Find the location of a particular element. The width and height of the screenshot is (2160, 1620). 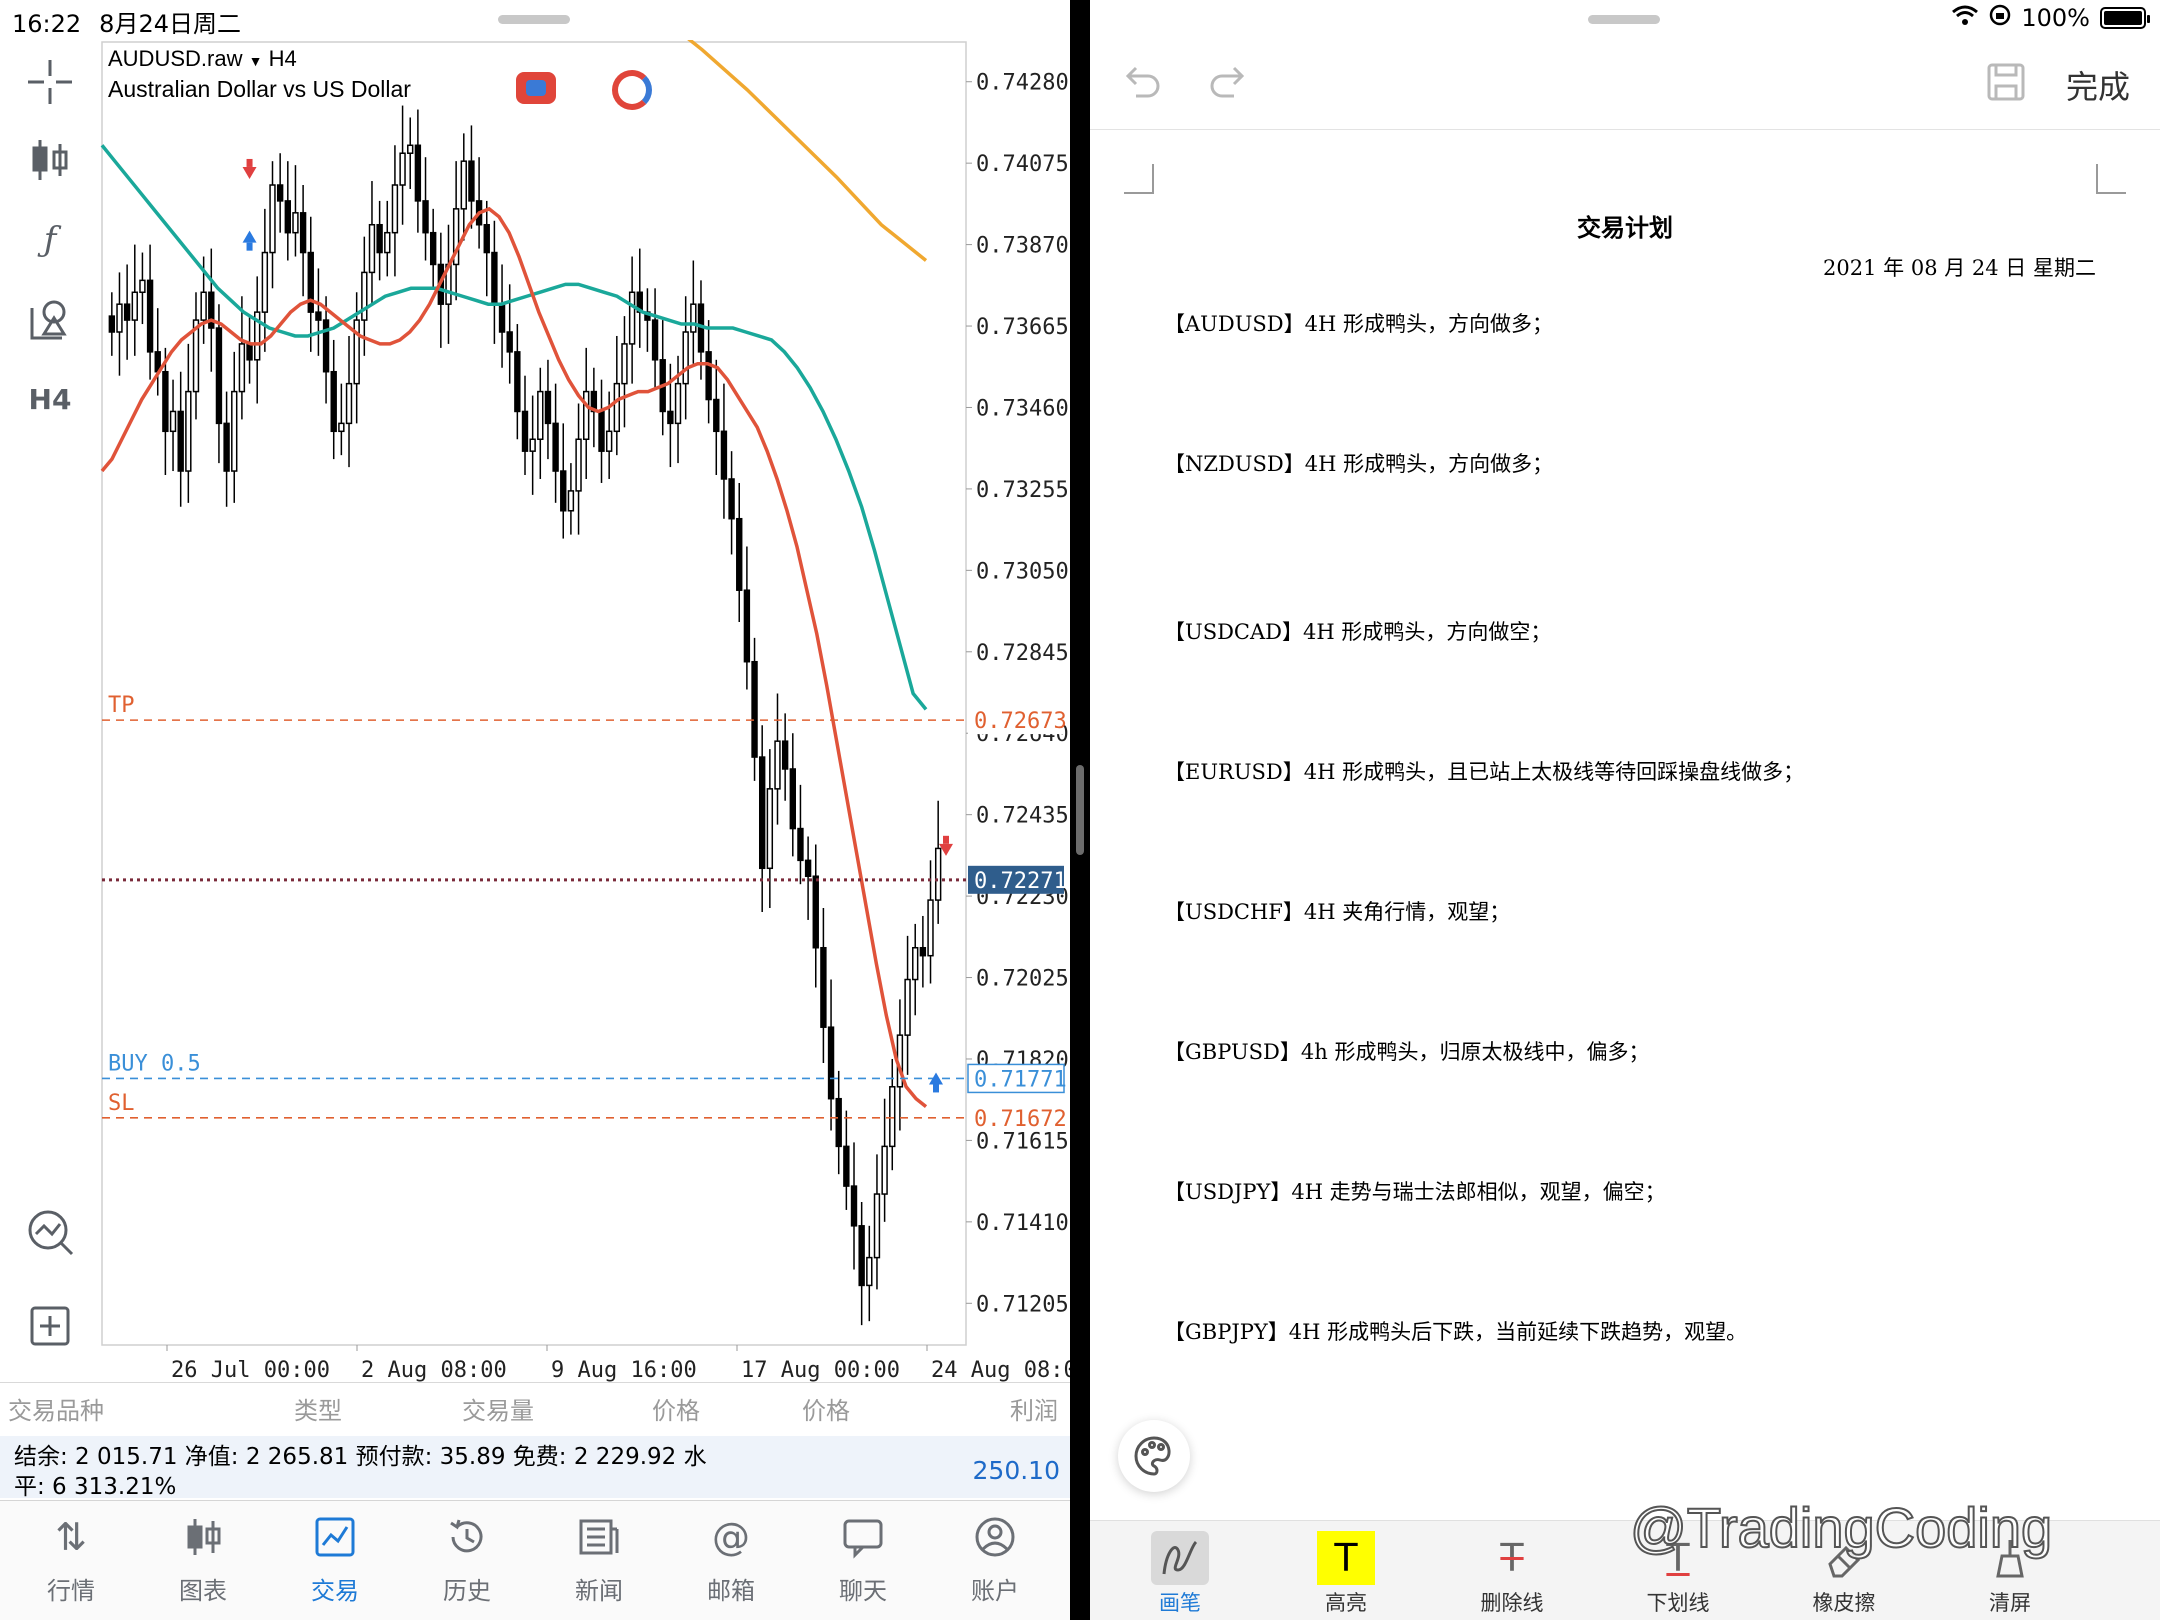

plan-line-nzdusd: 【NZDUSD】4H 形成鸭头，方向做多； is located at coordinates (1359, 464).